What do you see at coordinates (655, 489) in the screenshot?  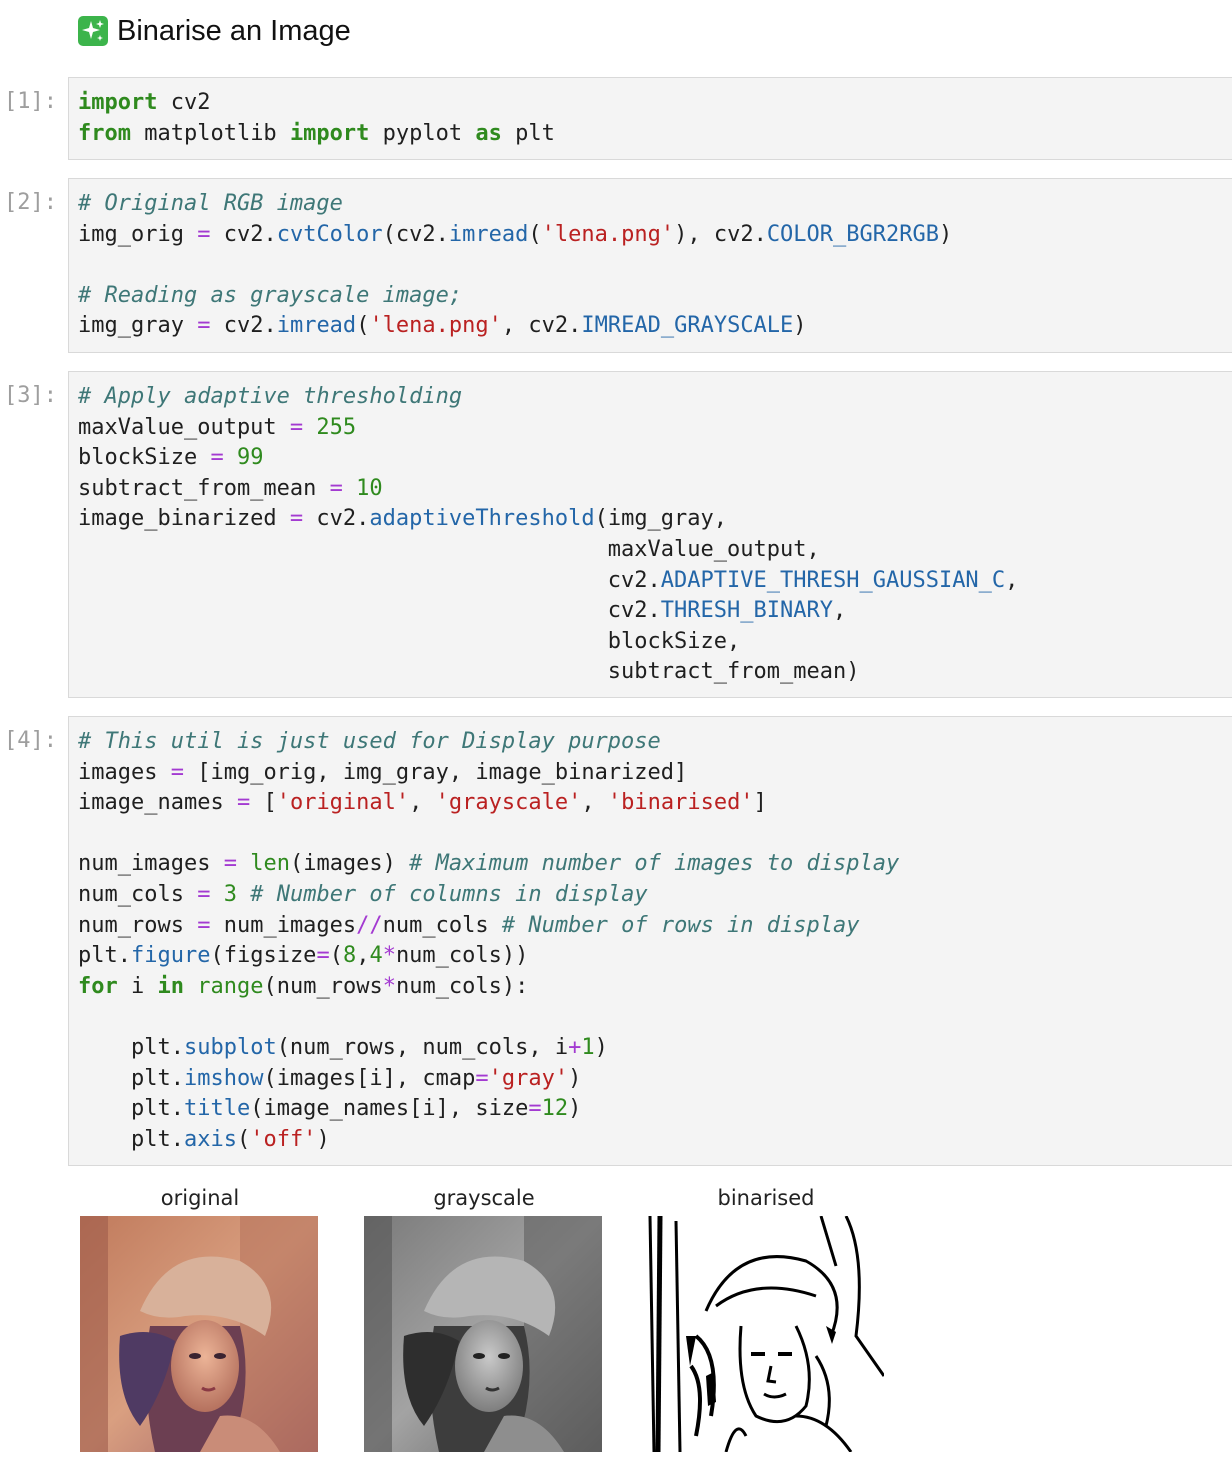 I see `code-line: subtract_from_mean = 10` at bounding box center [655, 489].